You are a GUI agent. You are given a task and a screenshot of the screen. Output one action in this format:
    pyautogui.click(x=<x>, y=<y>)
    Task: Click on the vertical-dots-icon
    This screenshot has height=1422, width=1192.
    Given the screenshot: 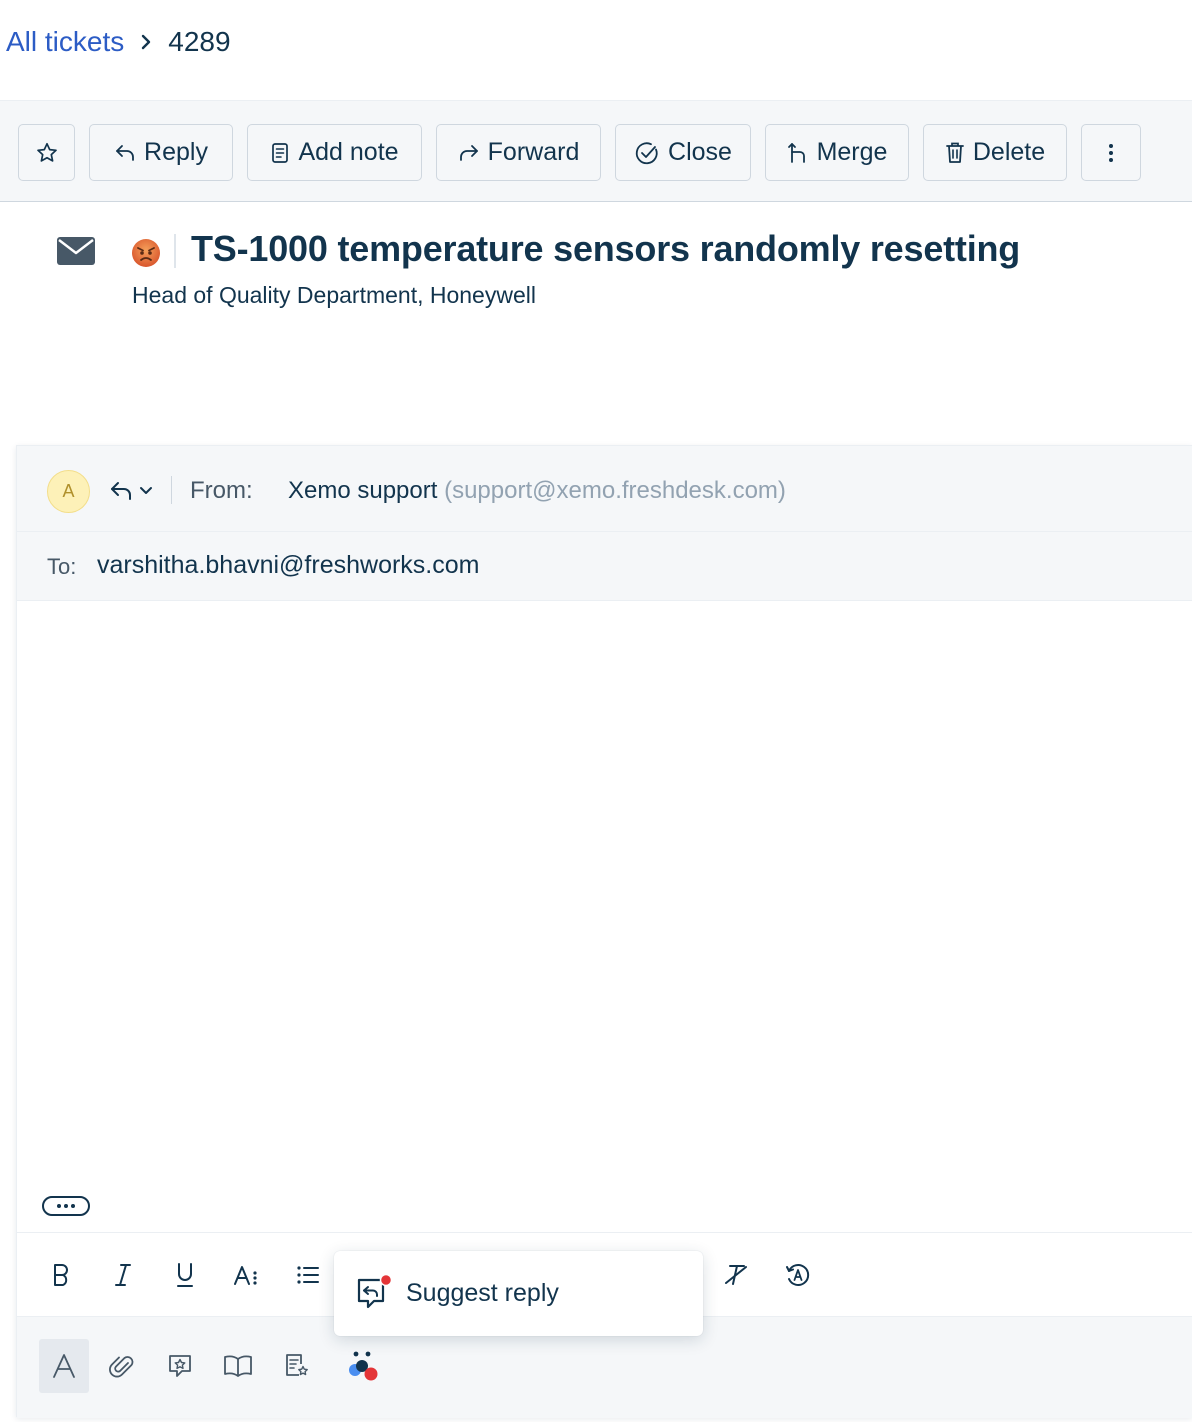 What is the action you would take?
    pyautogui.click(x=1111, y=152)
    